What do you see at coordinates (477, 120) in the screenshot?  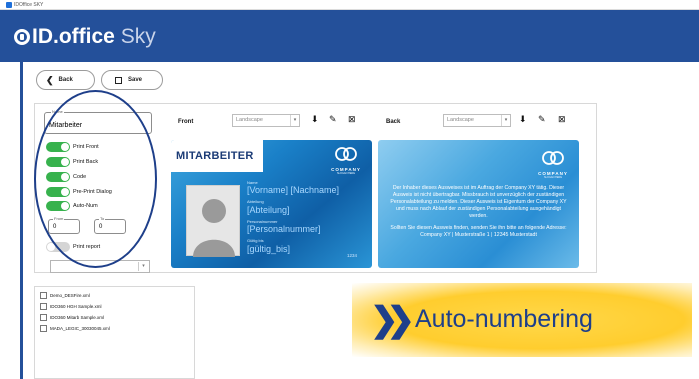 I see `back-orientation-select: Landscape ▾` at bounding box center [477, 120].